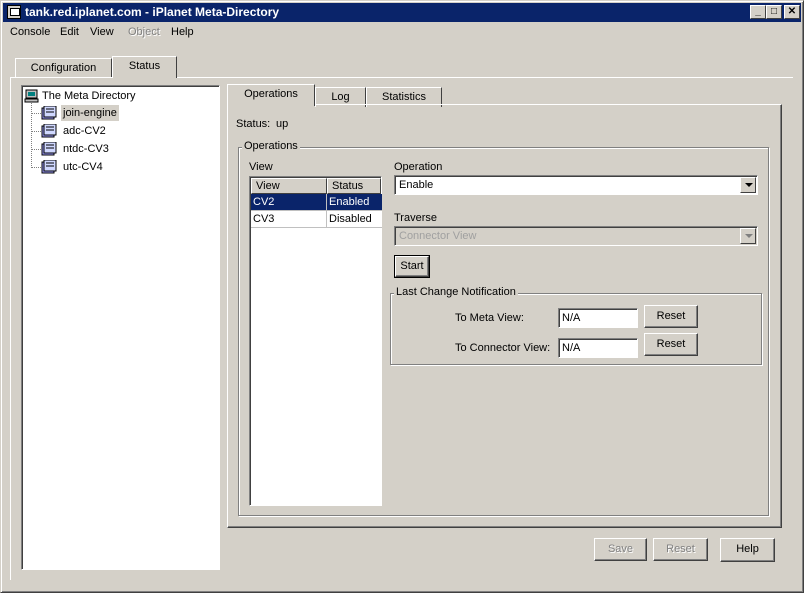 This screenshot has width=804, height=593. What do you see at coordinates (271, 146) in the screenshot?
I see `operations-group-legend: Operations` at bounding box center [271, 146].